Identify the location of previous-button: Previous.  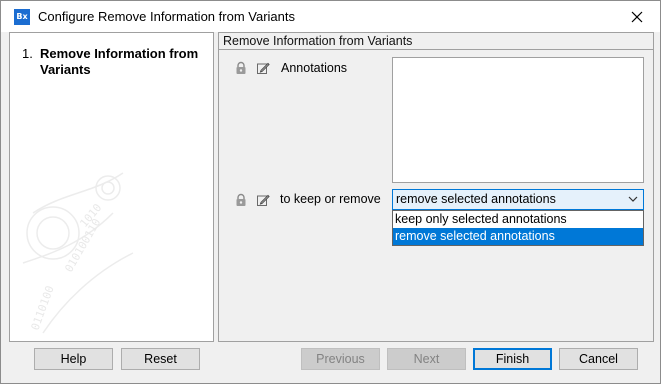
(340, 359).